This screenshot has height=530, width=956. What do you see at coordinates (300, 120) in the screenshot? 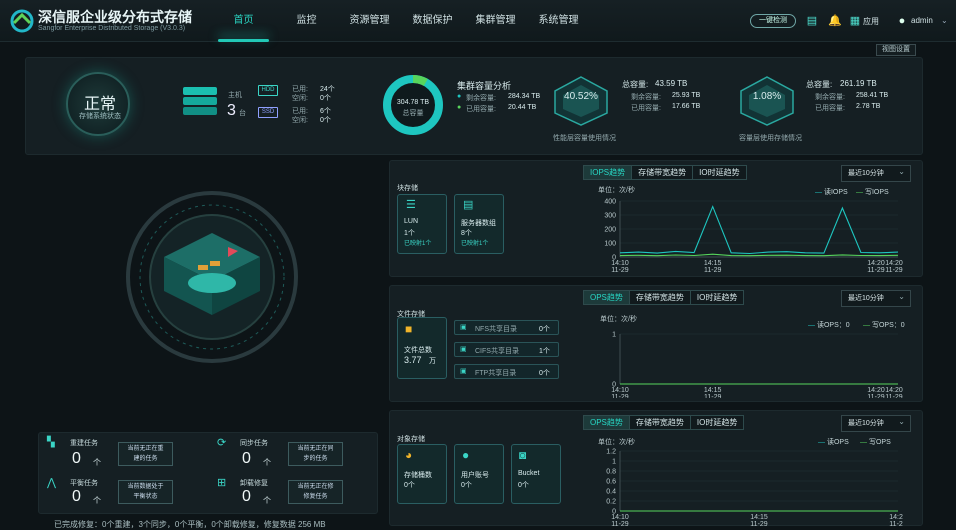
I see `ssd-free-label: 空闲:` at bounding box center [300, 120].